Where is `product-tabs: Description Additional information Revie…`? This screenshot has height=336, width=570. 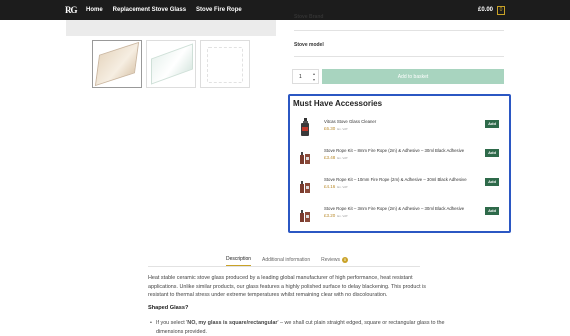 product-tabs: Description Additional information Revie… is located at coordinates (287, 261).